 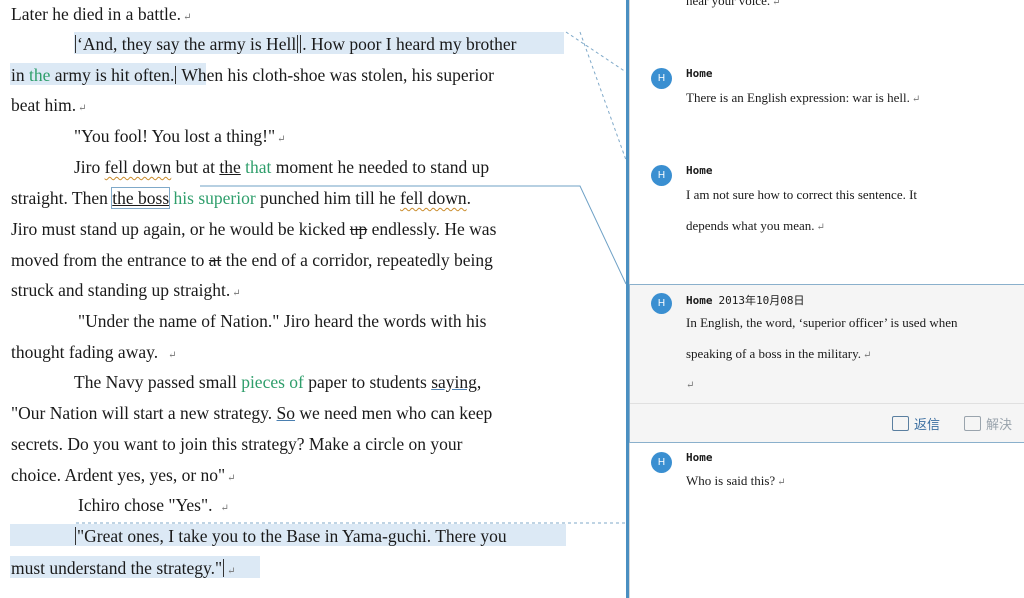 I want to click on comment-text: speaking of a boss in the military. ↵, so click(x=851, y=355).